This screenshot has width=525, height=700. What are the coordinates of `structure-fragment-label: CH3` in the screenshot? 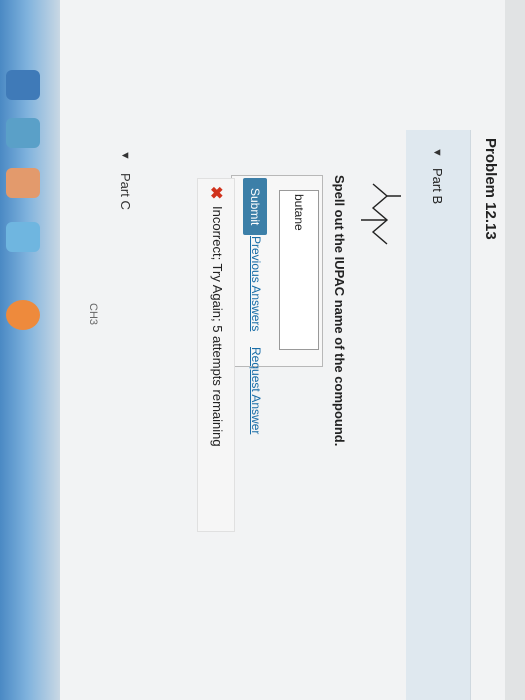 It's located at (93, 314).